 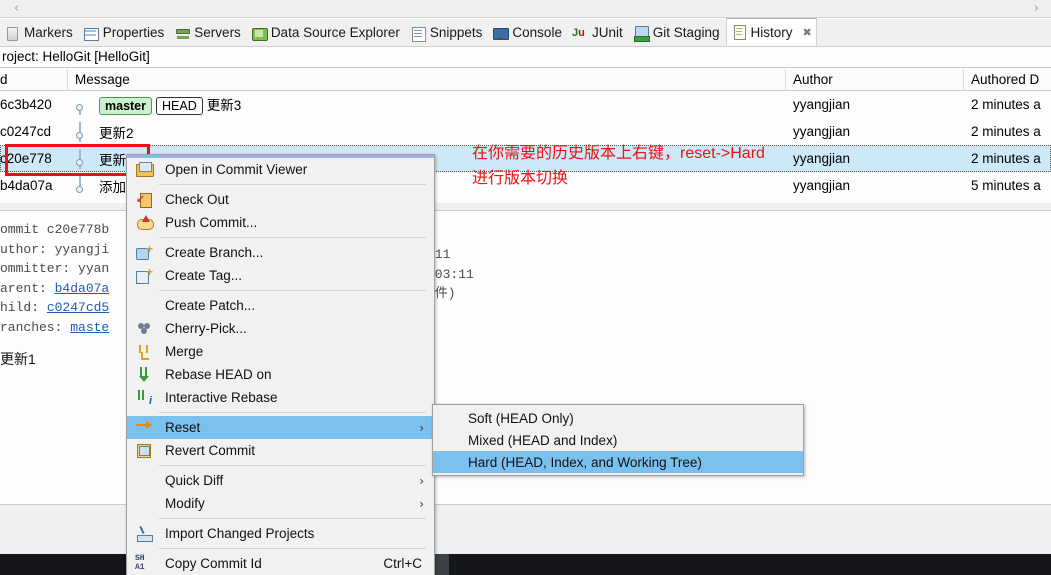 What do you see at coordinates (280, 374) in the screenshot?
I see `menu-item-rebase-head-on: Rebase HEAD on` at bounding box center [280, 374].